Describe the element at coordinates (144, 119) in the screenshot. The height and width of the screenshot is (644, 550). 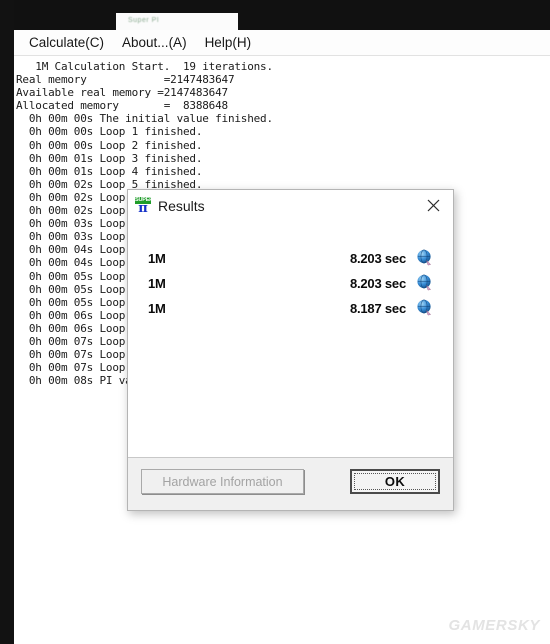
I see `log-line: 0h 00m 00s The initial value finished.` at that location.